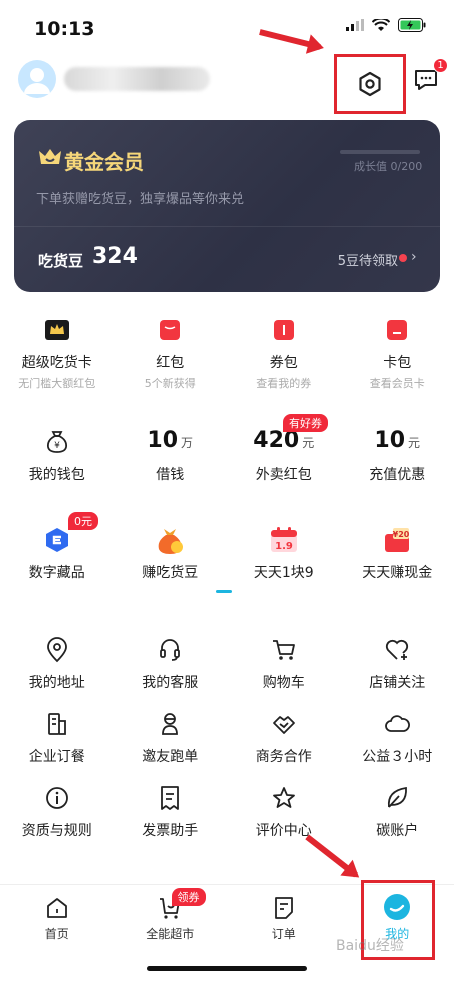  Describe the element at coordinates (397, 383) in the screenshot. I see `entry-sub: 查看会员卡` at that location.